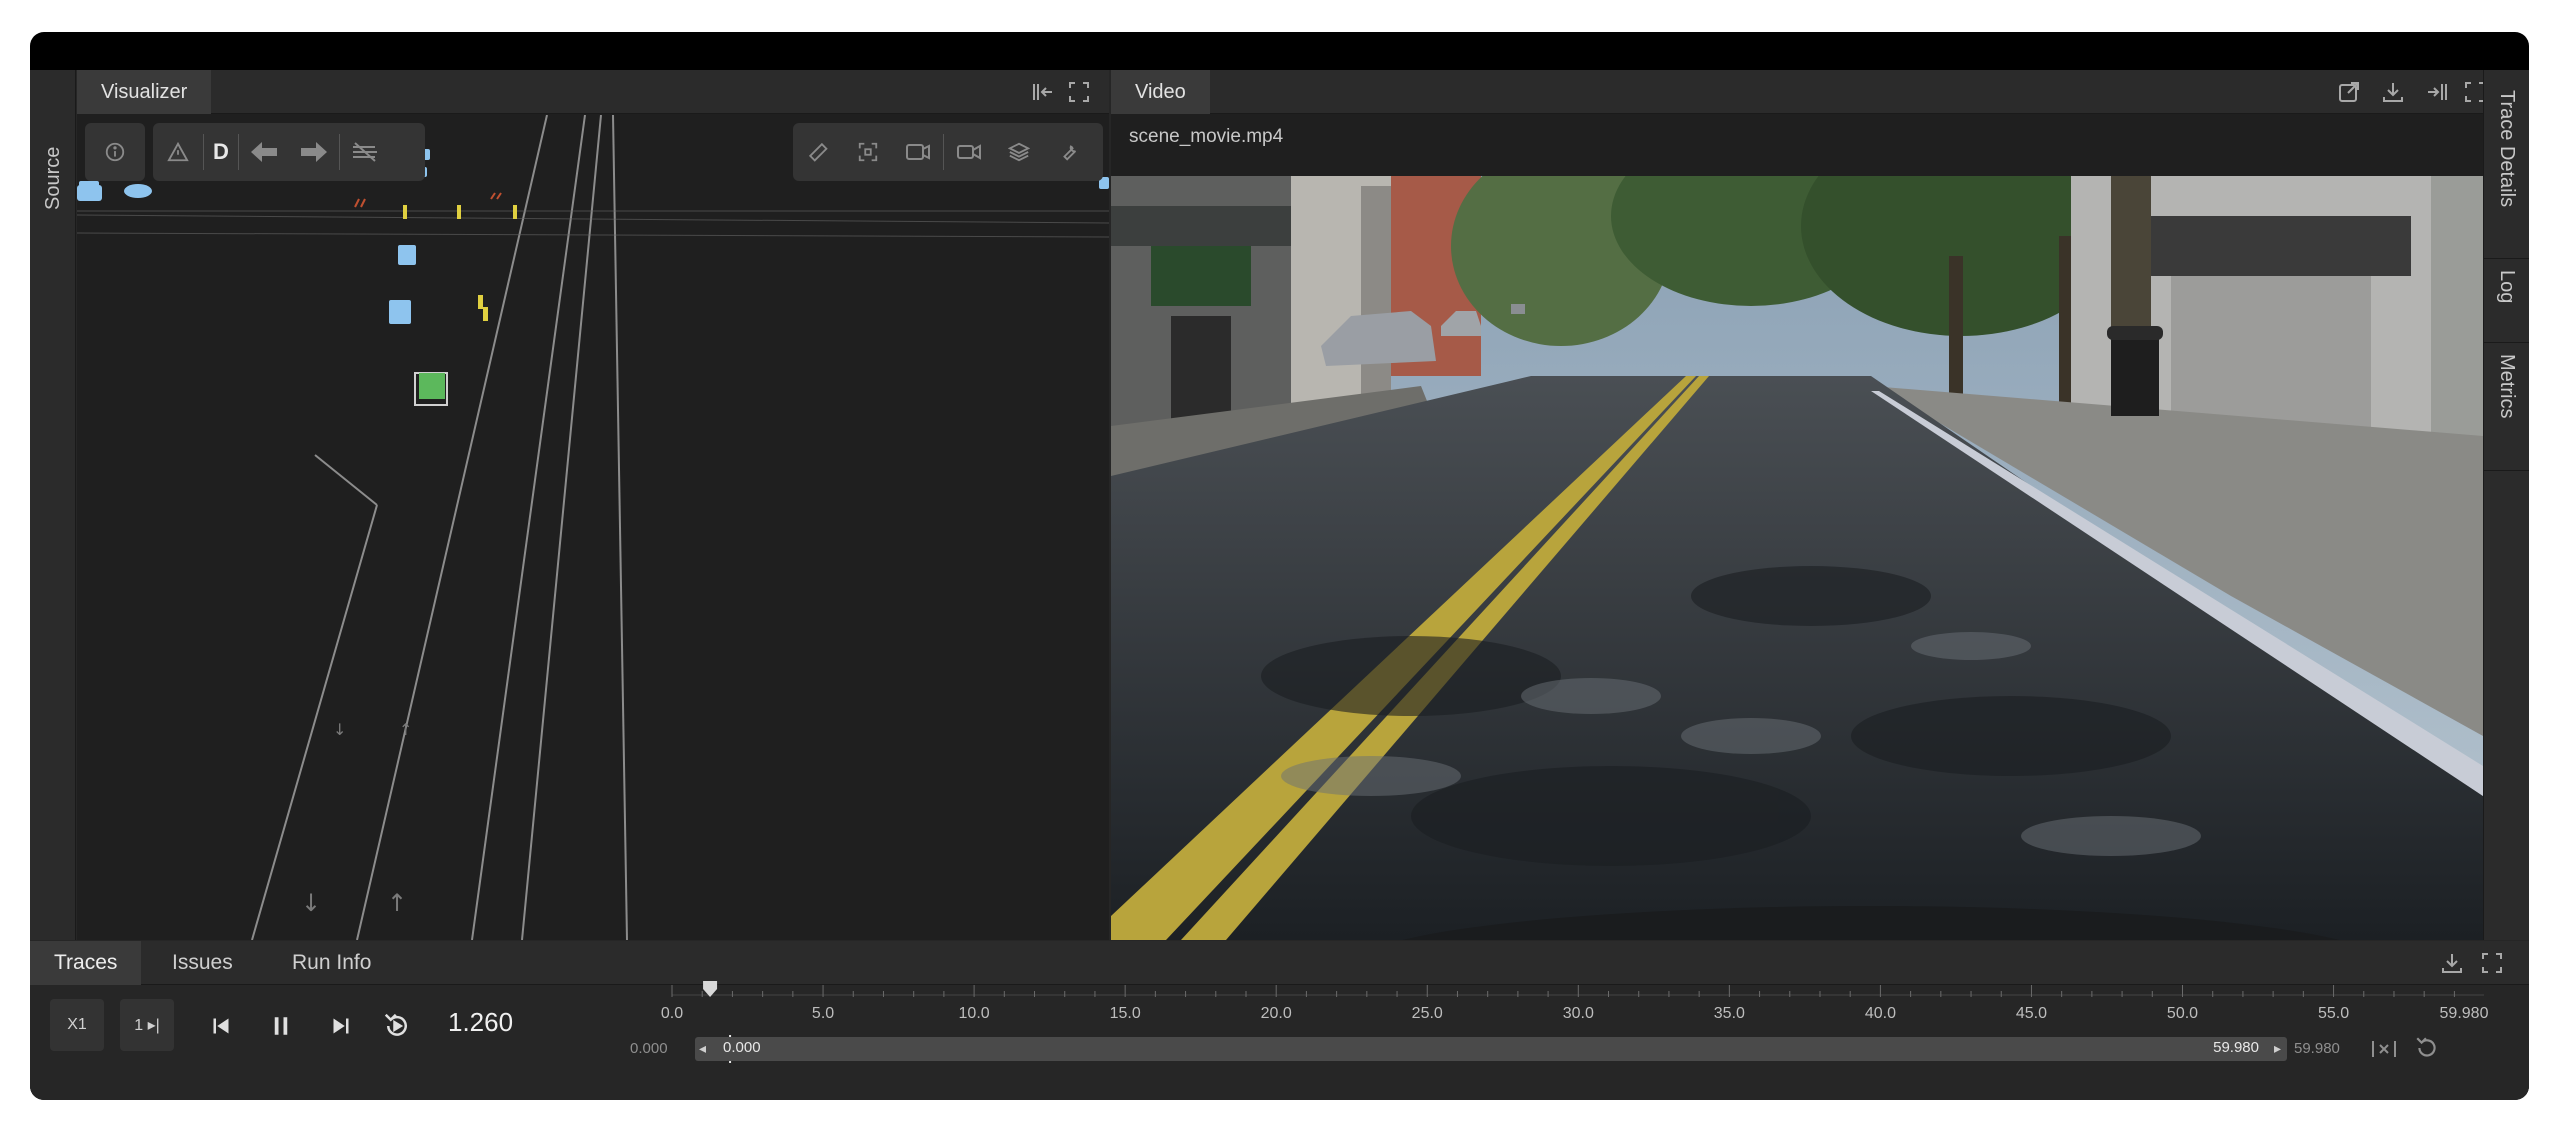 This screenshot has height=1129, width=2560. I want to click on layers-button, so click(1019, 152).